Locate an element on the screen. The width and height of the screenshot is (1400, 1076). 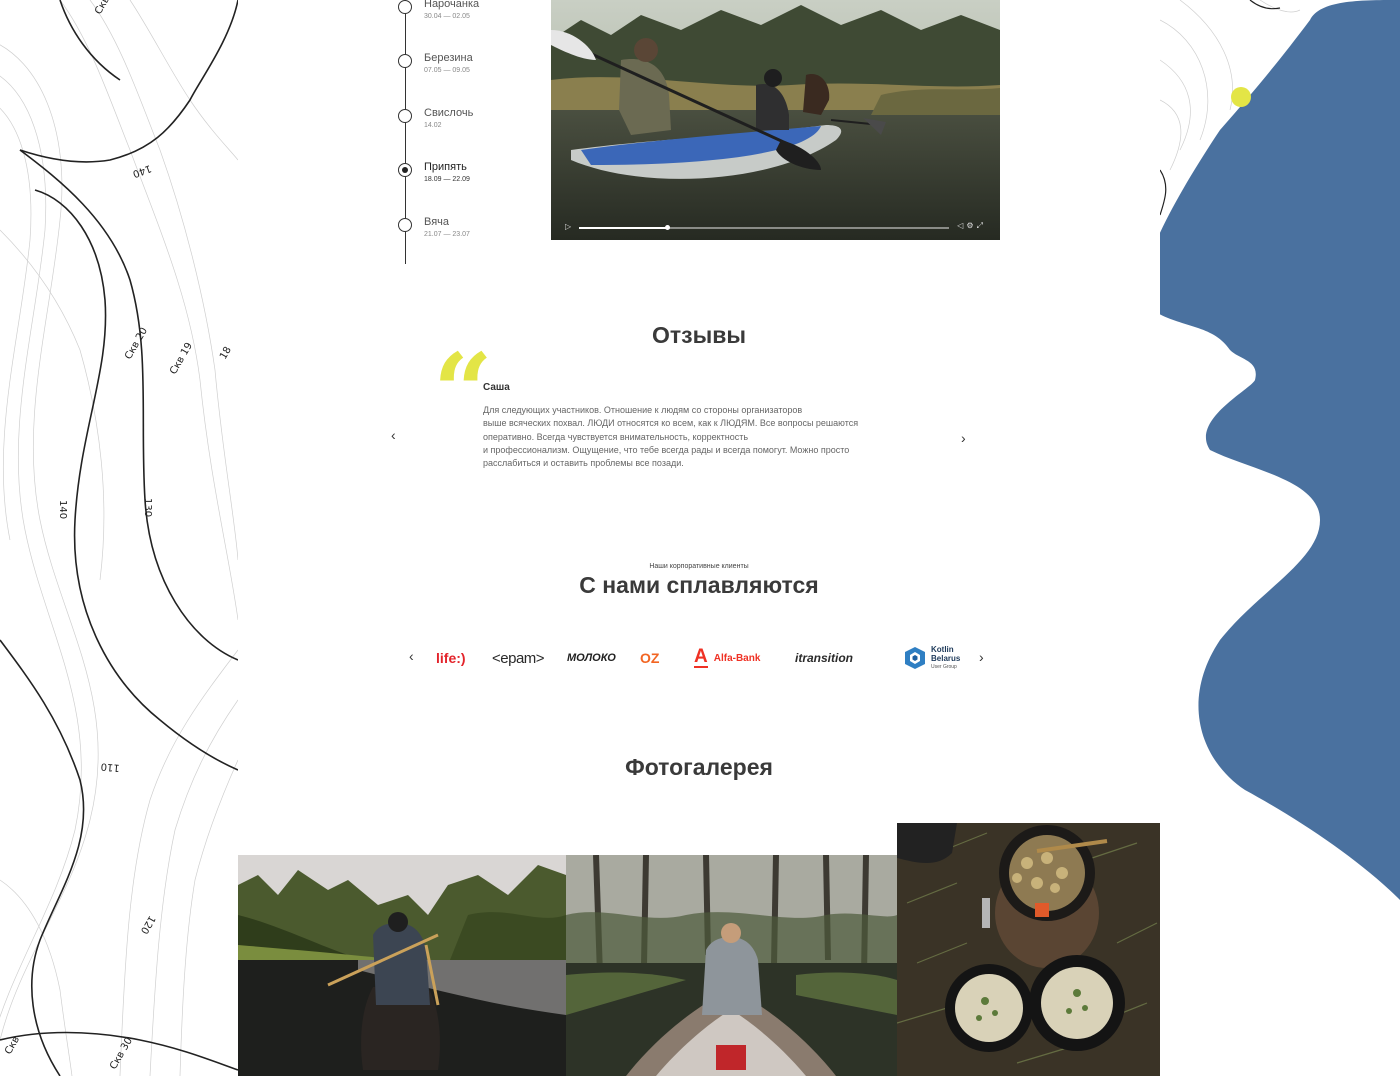
logo-life: life:) is located at coordinates (451, 658).